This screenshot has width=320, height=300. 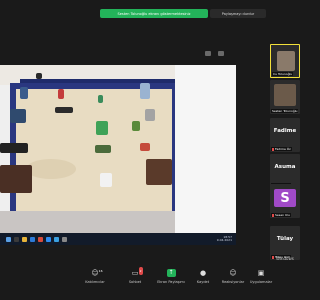 What do you see at coordinates (285, 131) in the screenshot?
I see `participant-display-name: Fadime` at bounding box center [285, 131].